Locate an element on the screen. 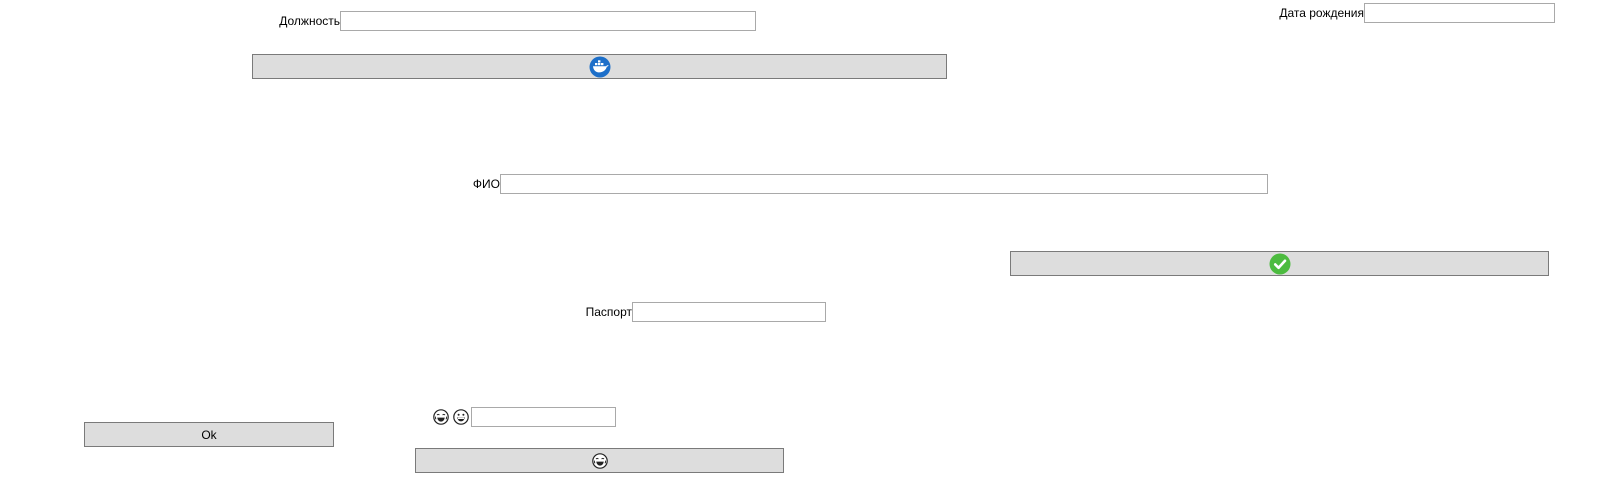  grinning-face-icon is located at coordinates (461, 417).